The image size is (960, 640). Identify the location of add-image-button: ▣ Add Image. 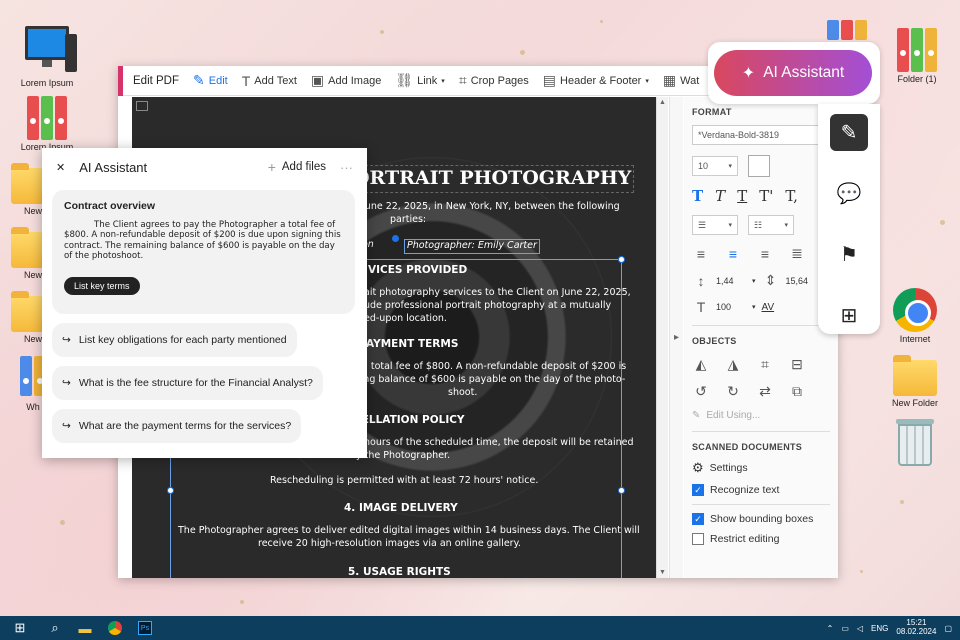
(346, 80).